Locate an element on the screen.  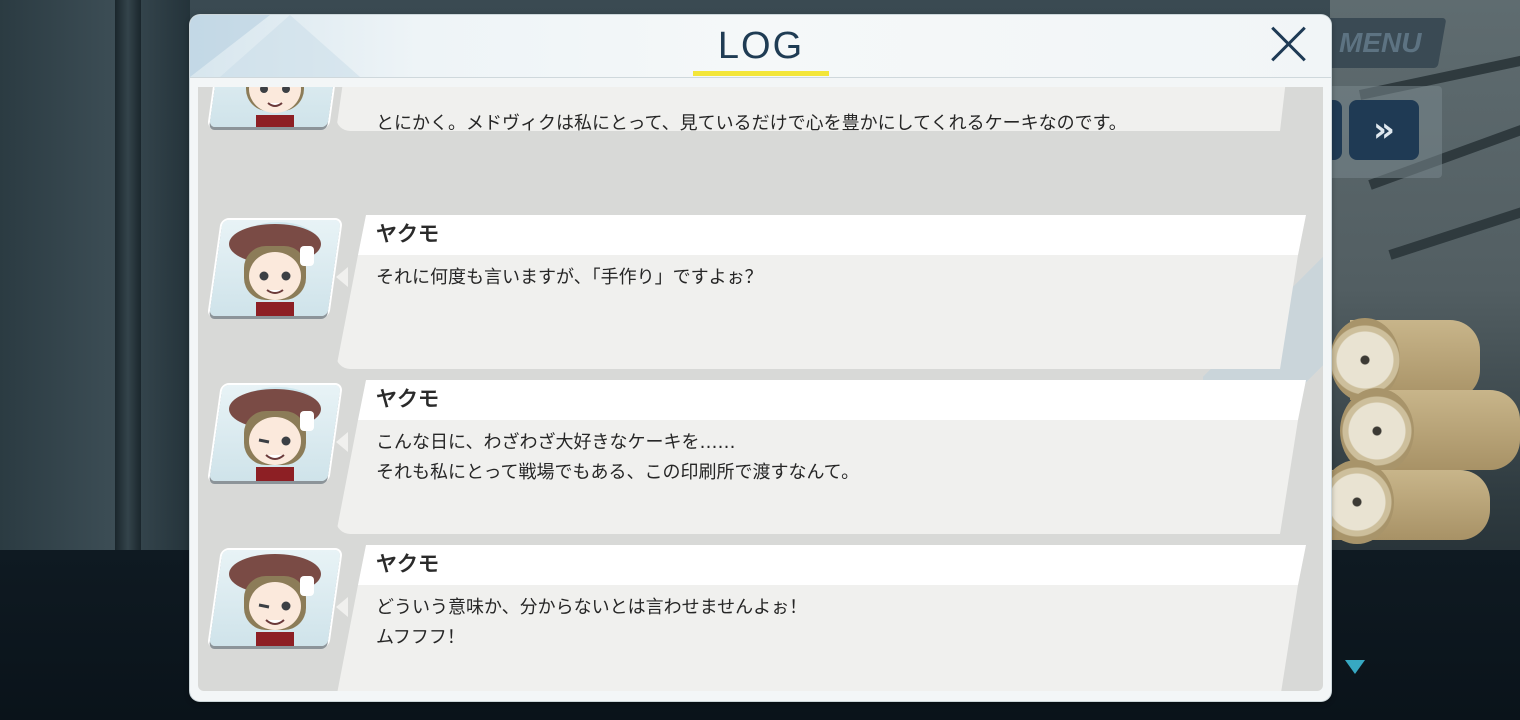
header-divider is located at coordinates (760, 77).